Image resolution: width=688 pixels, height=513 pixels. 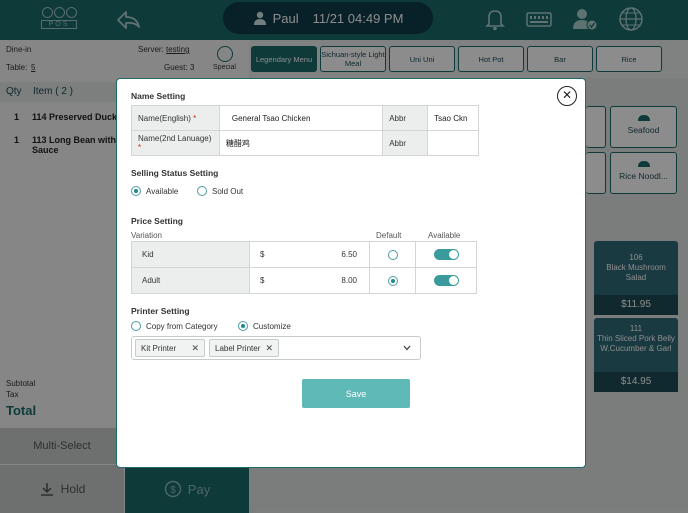 I want to click on abbr-input: Tsao Ckn, so click(x=453, y=118).